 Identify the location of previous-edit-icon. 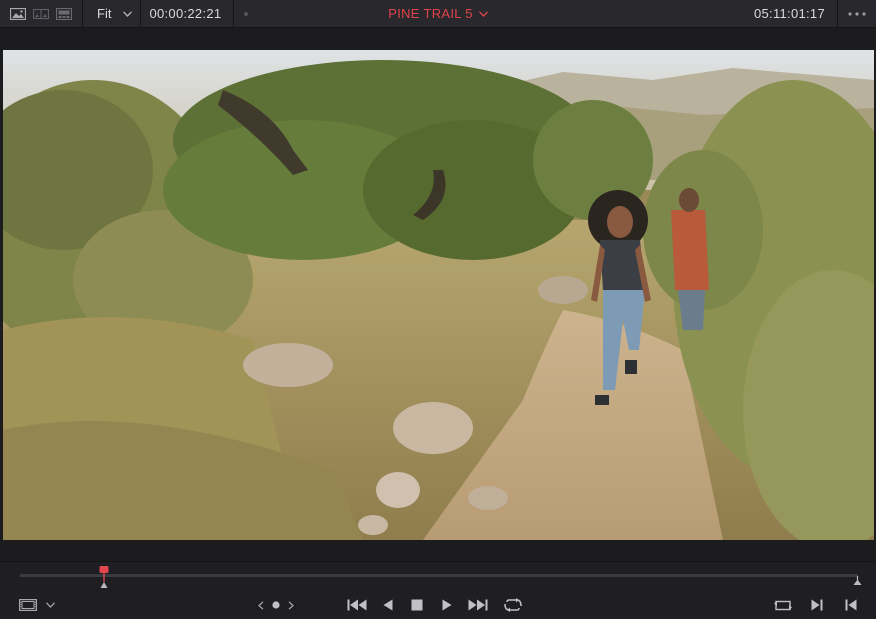
(851, 605).